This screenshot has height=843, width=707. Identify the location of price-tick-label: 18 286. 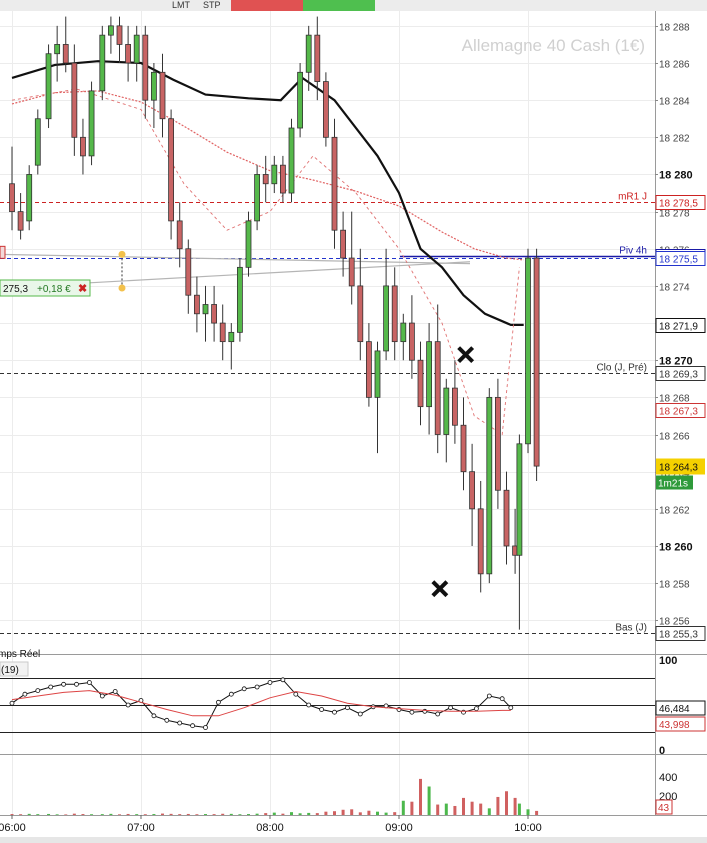
(674, 65).